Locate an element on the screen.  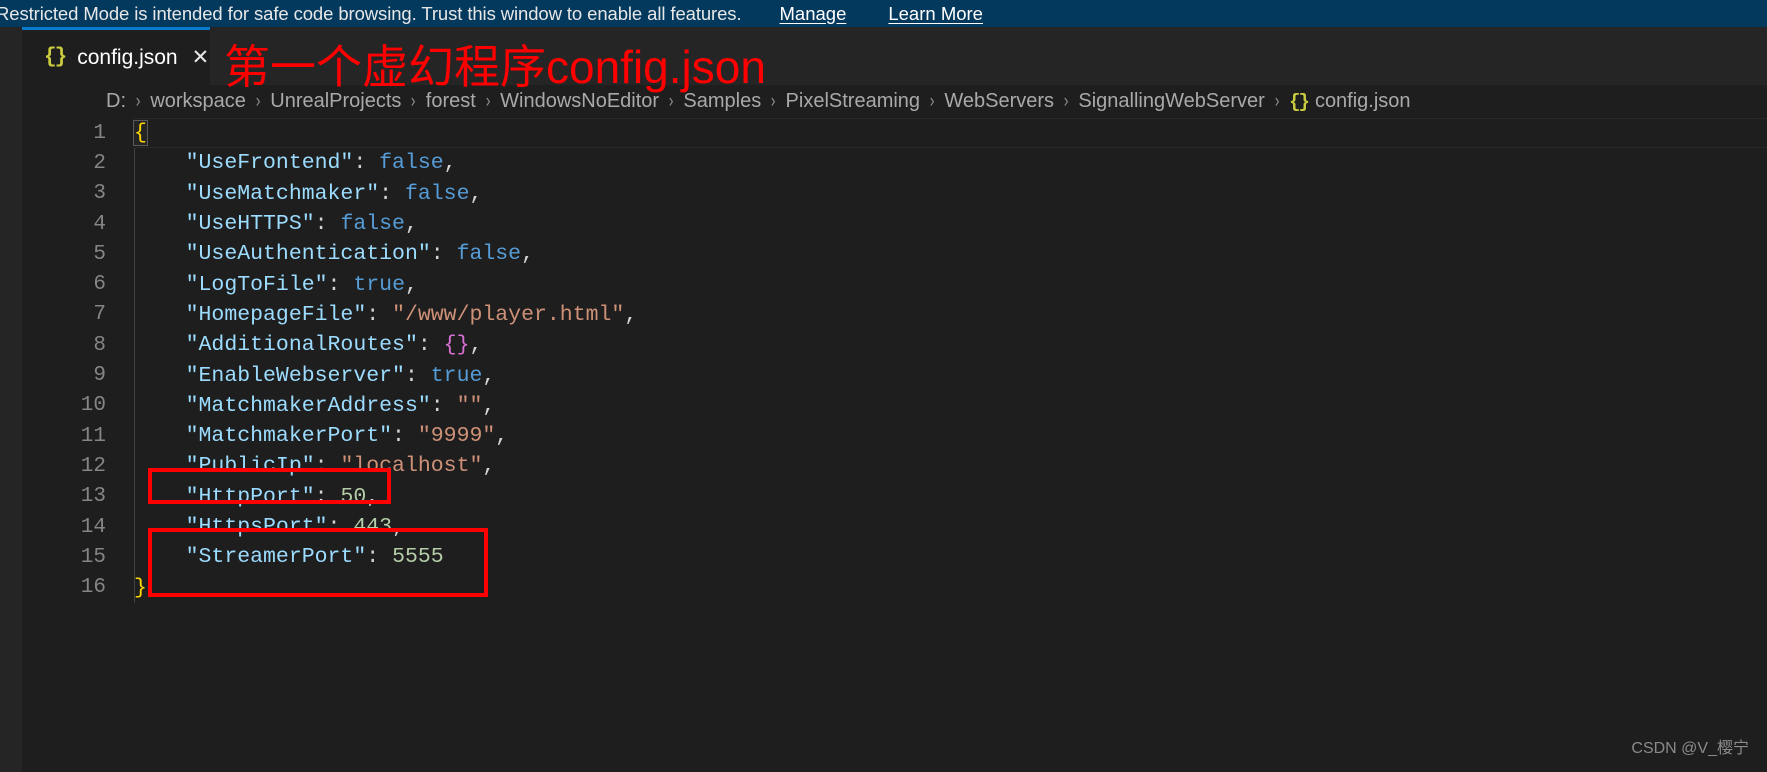
close-icon: ✕ is located at coordinates (201, 57).